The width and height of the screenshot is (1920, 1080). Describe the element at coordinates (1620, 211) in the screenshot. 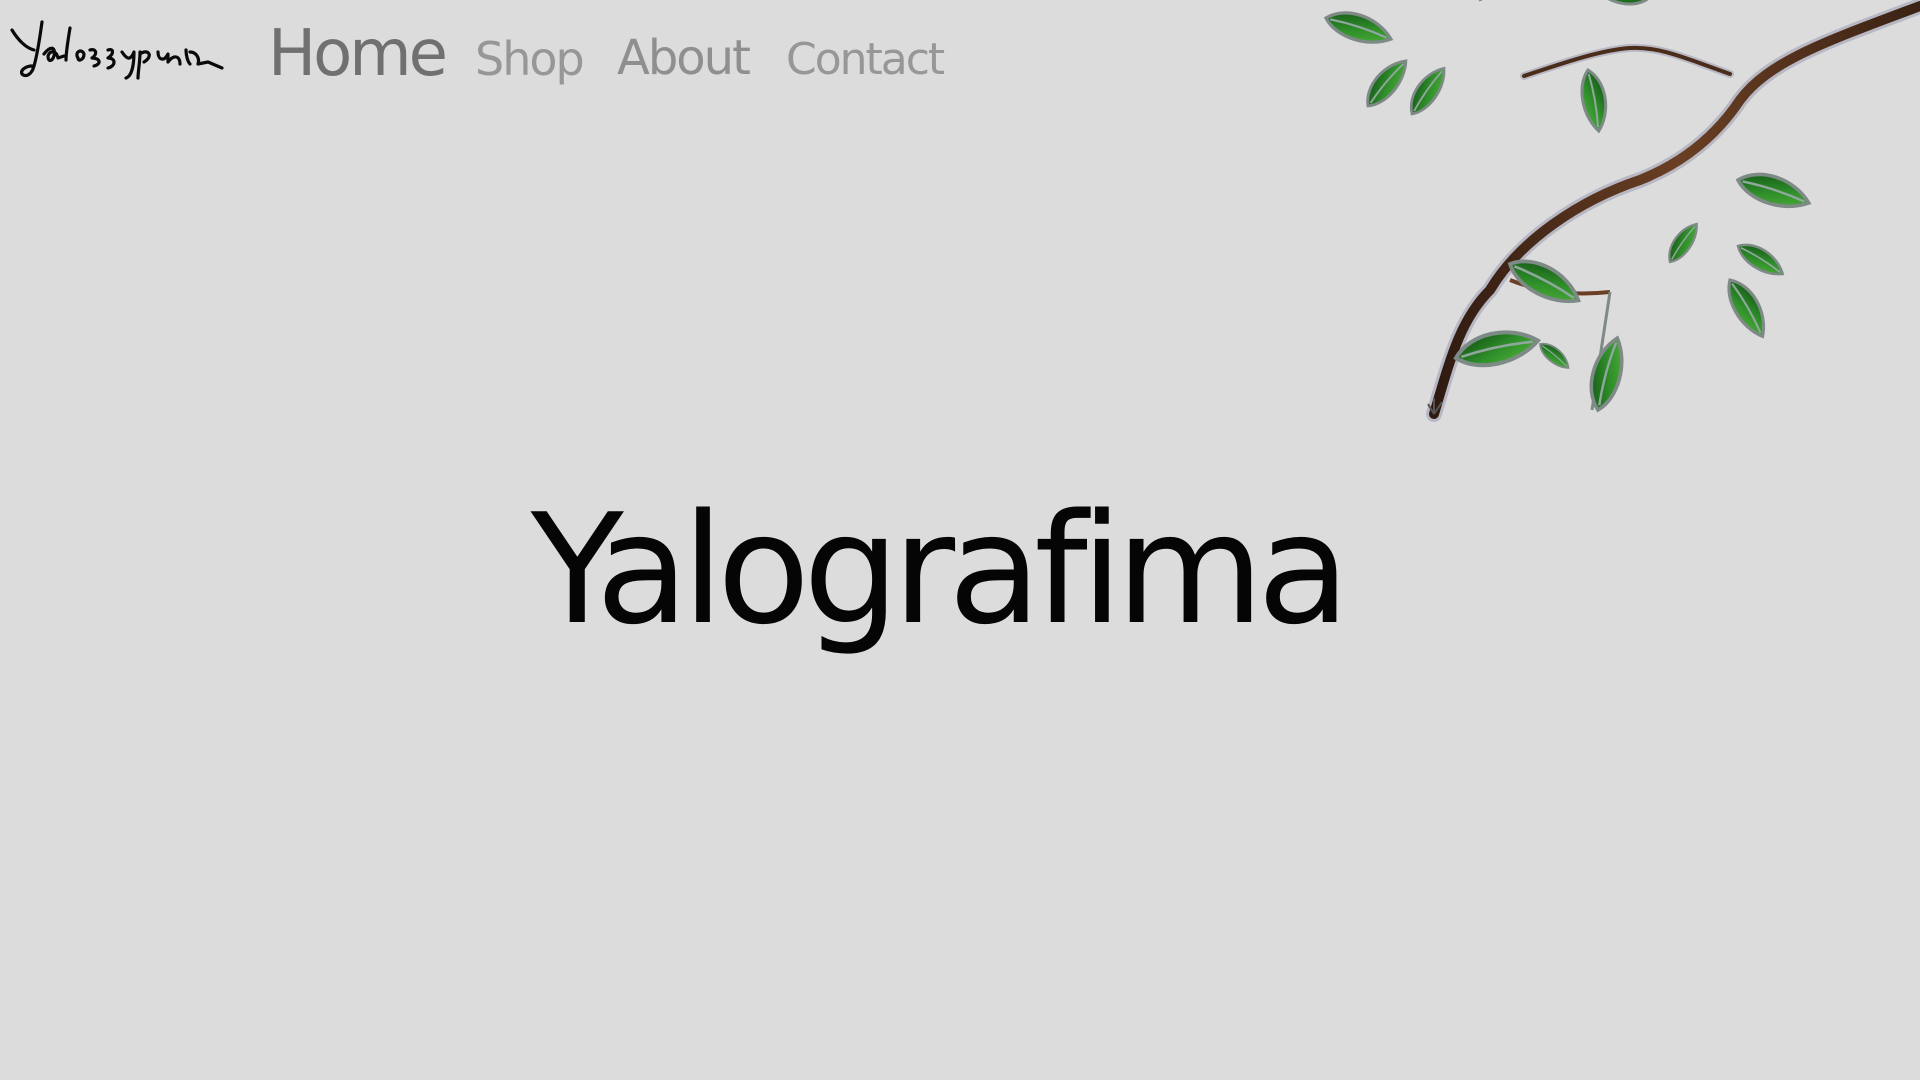

I see `leafy-branch-illustration` at that location.